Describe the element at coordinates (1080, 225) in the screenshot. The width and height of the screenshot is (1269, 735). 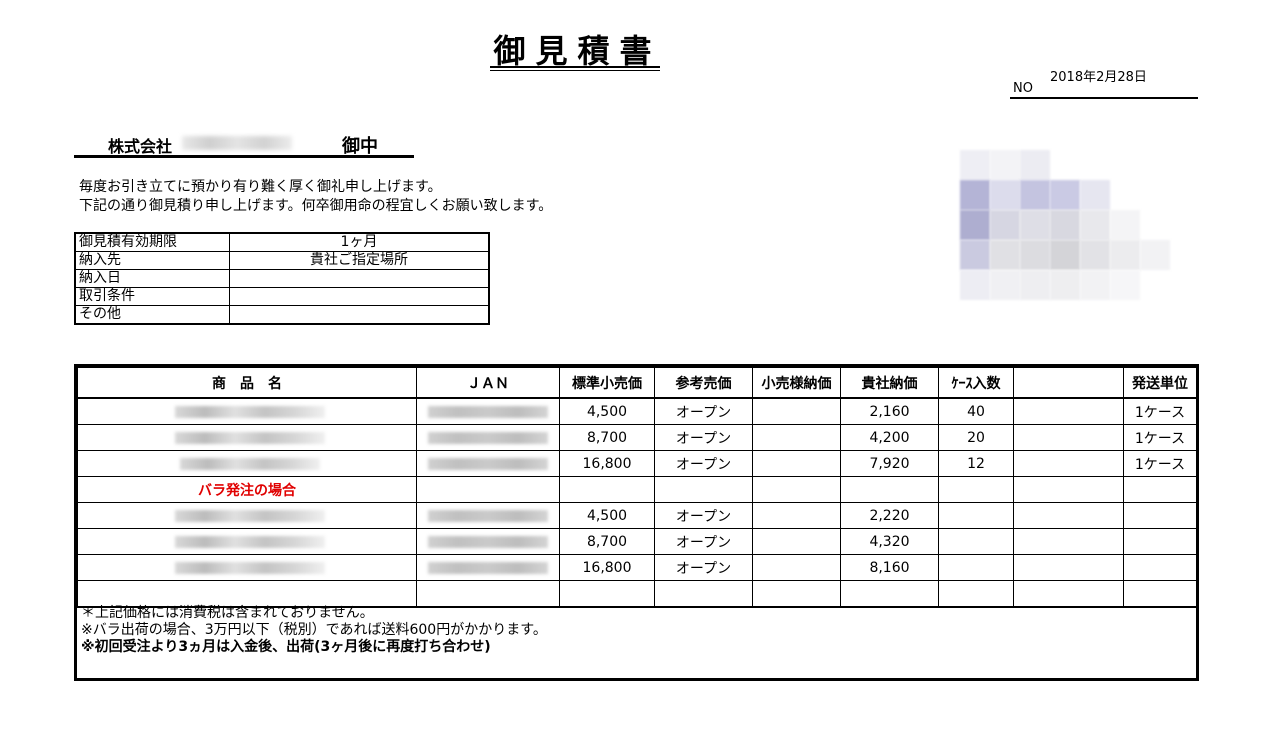
I see `company-stamp-redacted` at that location.